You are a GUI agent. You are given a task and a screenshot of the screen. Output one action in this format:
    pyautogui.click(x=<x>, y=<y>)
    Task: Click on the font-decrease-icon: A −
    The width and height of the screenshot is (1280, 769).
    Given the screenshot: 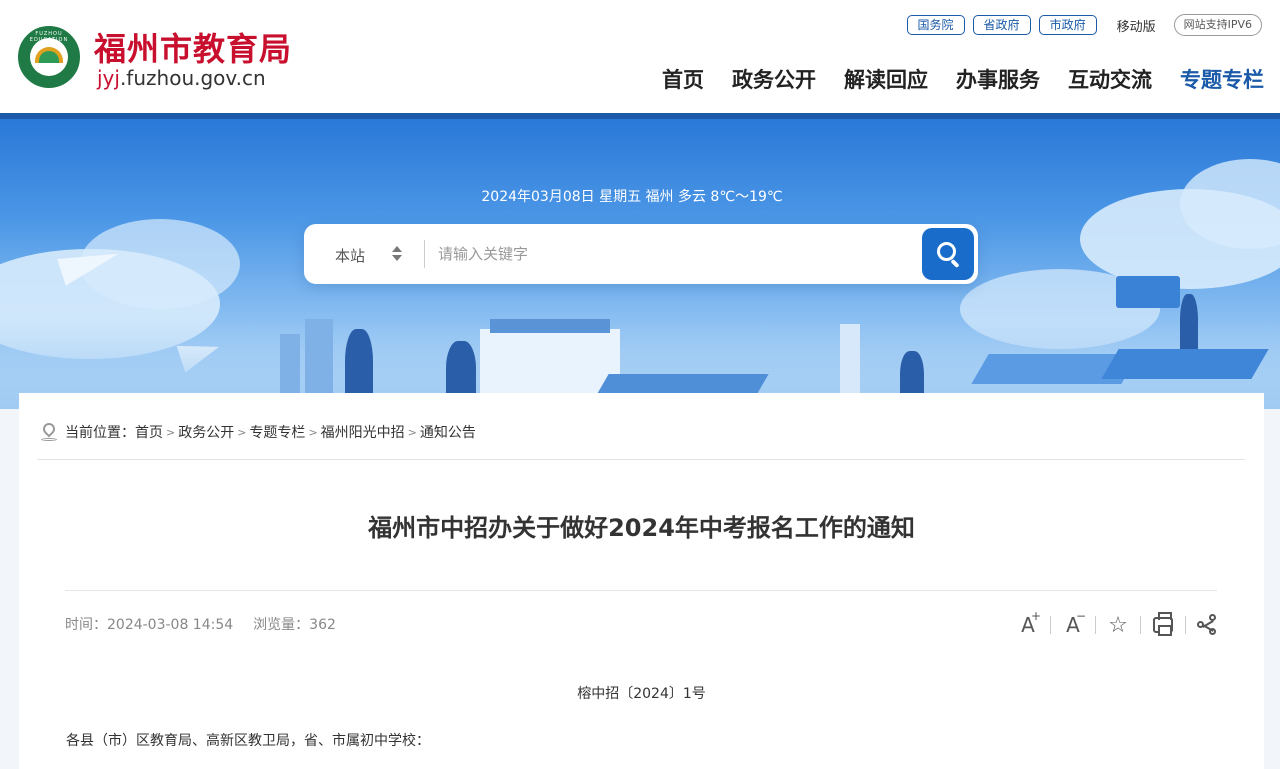 What is the action you would take?
    pyautogui.click(x=1073, y=624)
    